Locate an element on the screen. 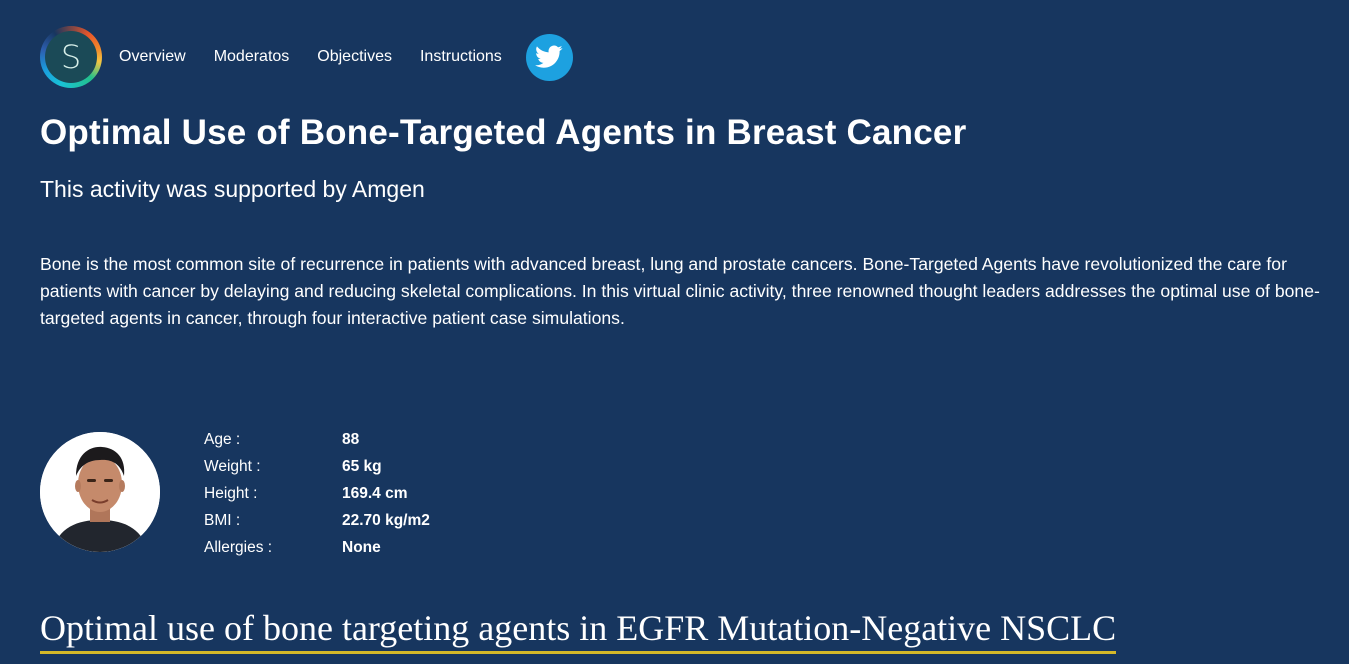 This screenshot has width=1349, height=664. stat-row-allergies: Allergies : None is located at coordinates (317, 547).